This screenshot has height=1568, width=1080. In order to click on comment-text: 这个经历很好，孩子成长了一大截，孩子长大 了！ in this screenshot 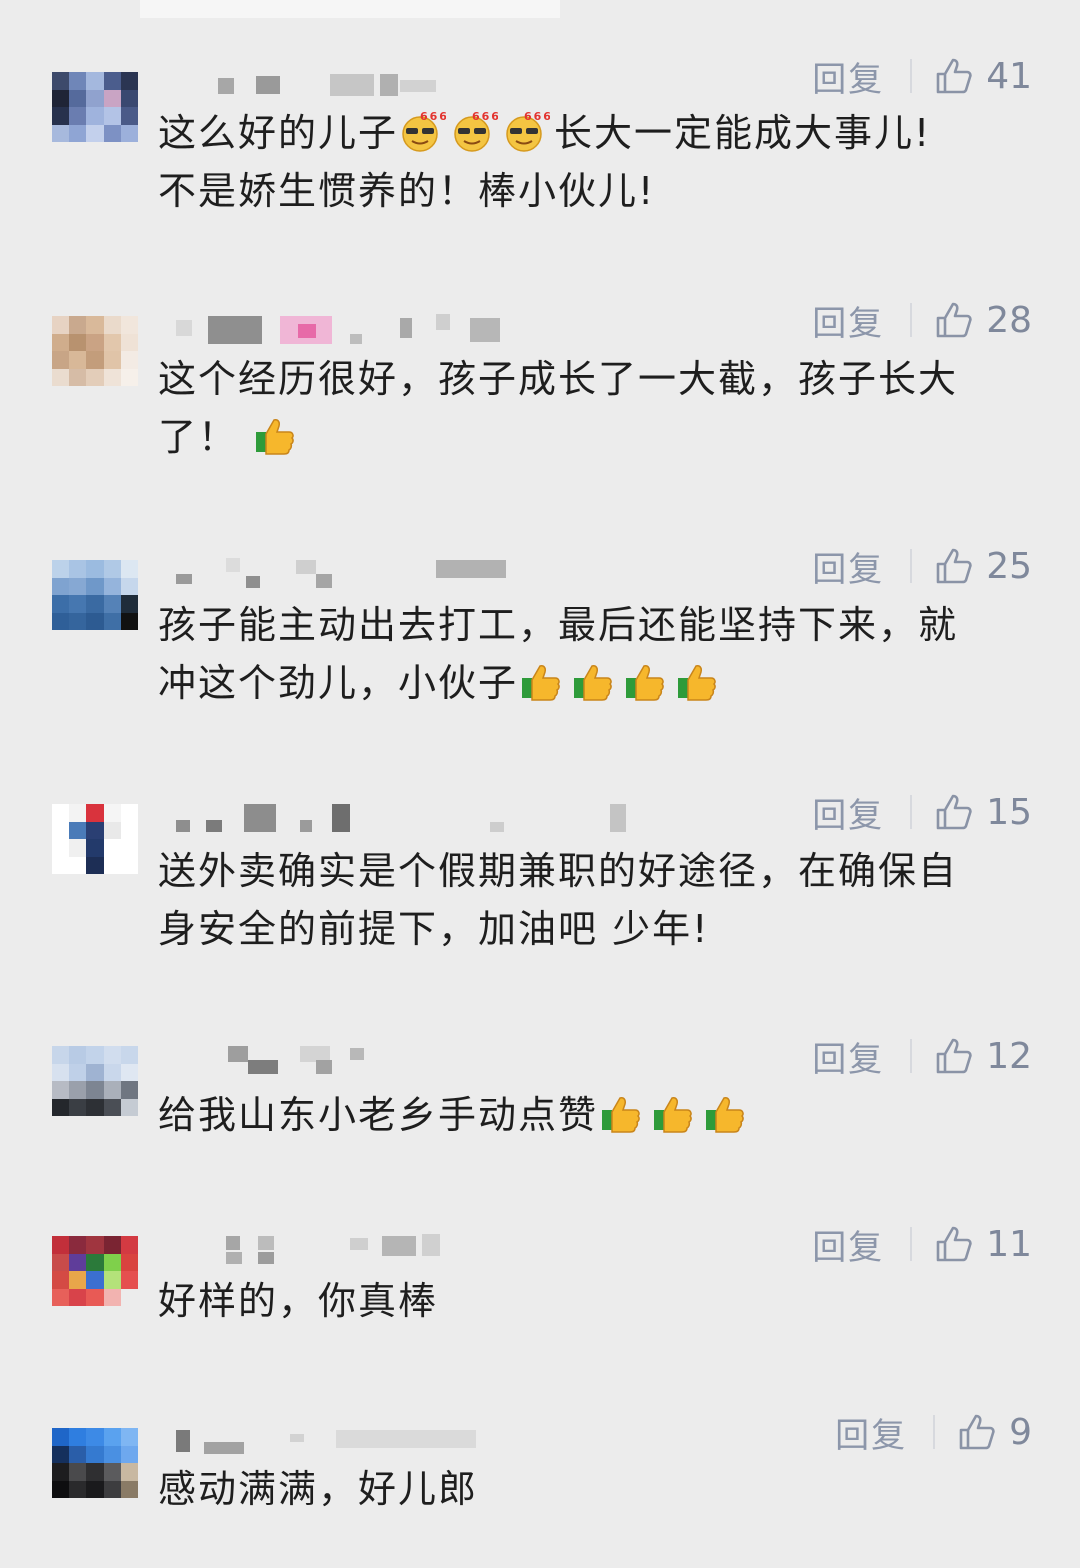, I will do `click(558, 408)`.